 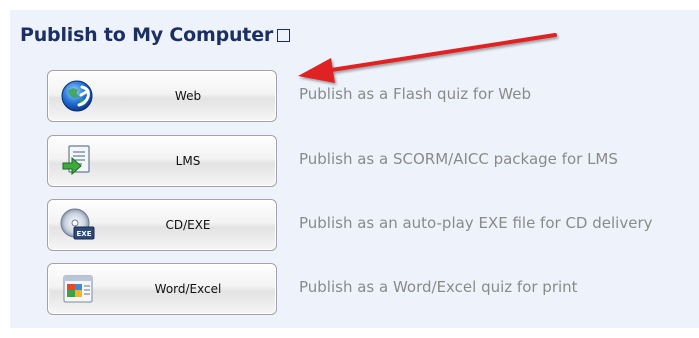 I want to click on word-excel-button-label: Word/Excel, so click(x=188, y=289).